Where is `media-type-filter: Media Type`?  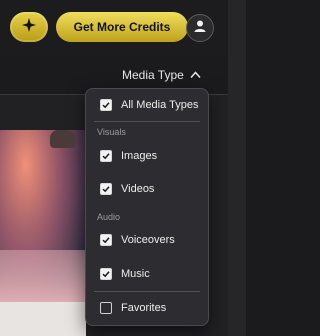 media-type-filter: Media Type is located at coordinates (164, 75).